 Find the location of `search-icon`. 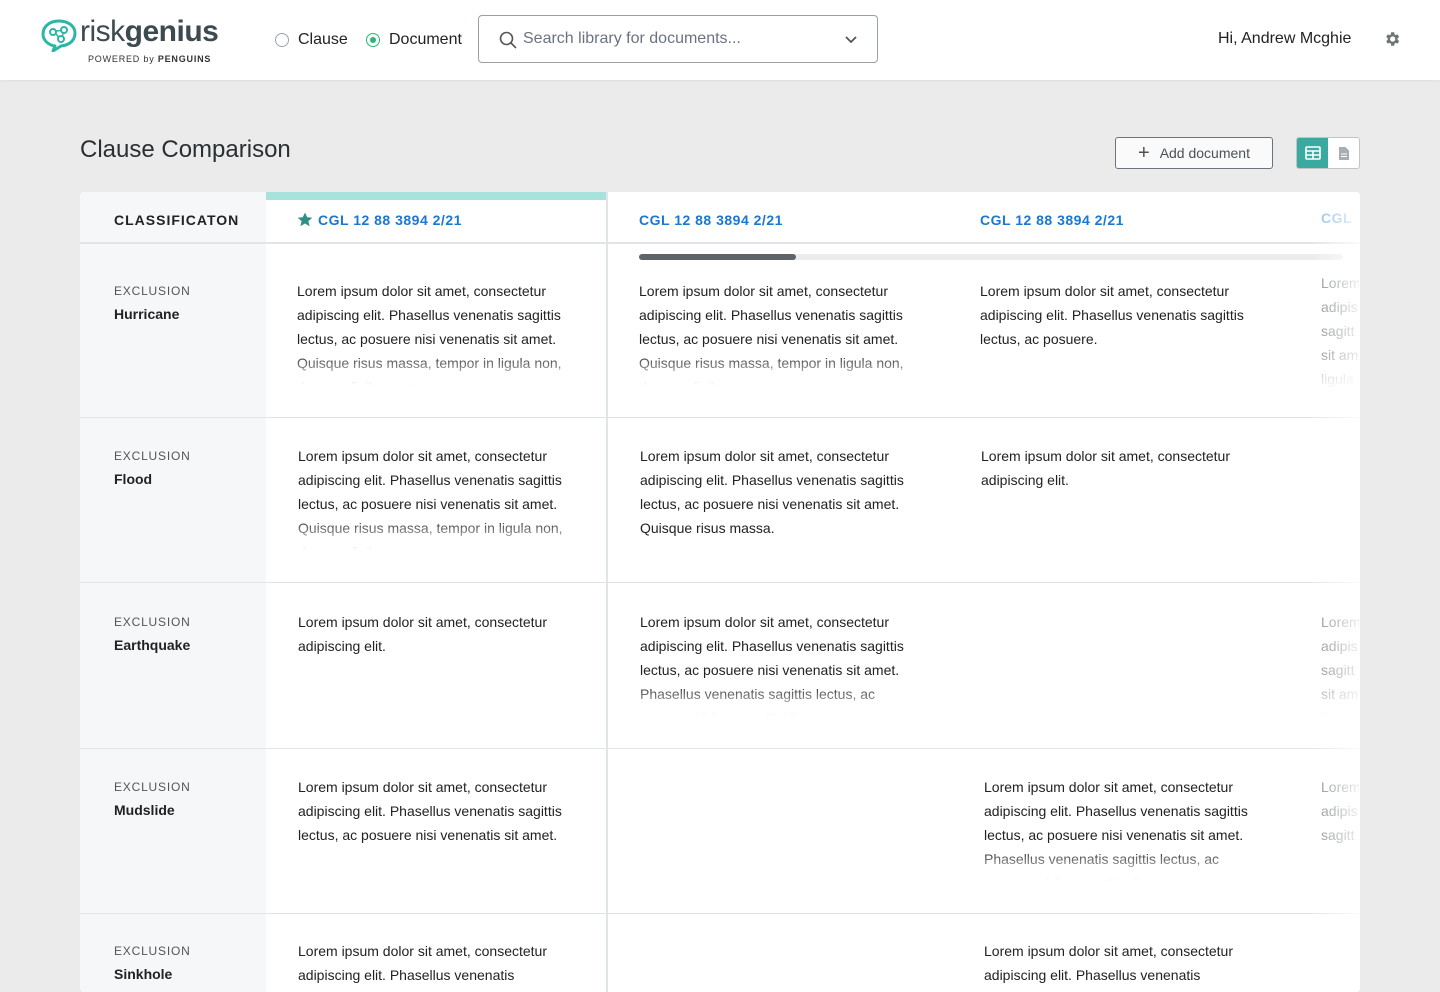

search-icon is located at coordinates (508, 40).